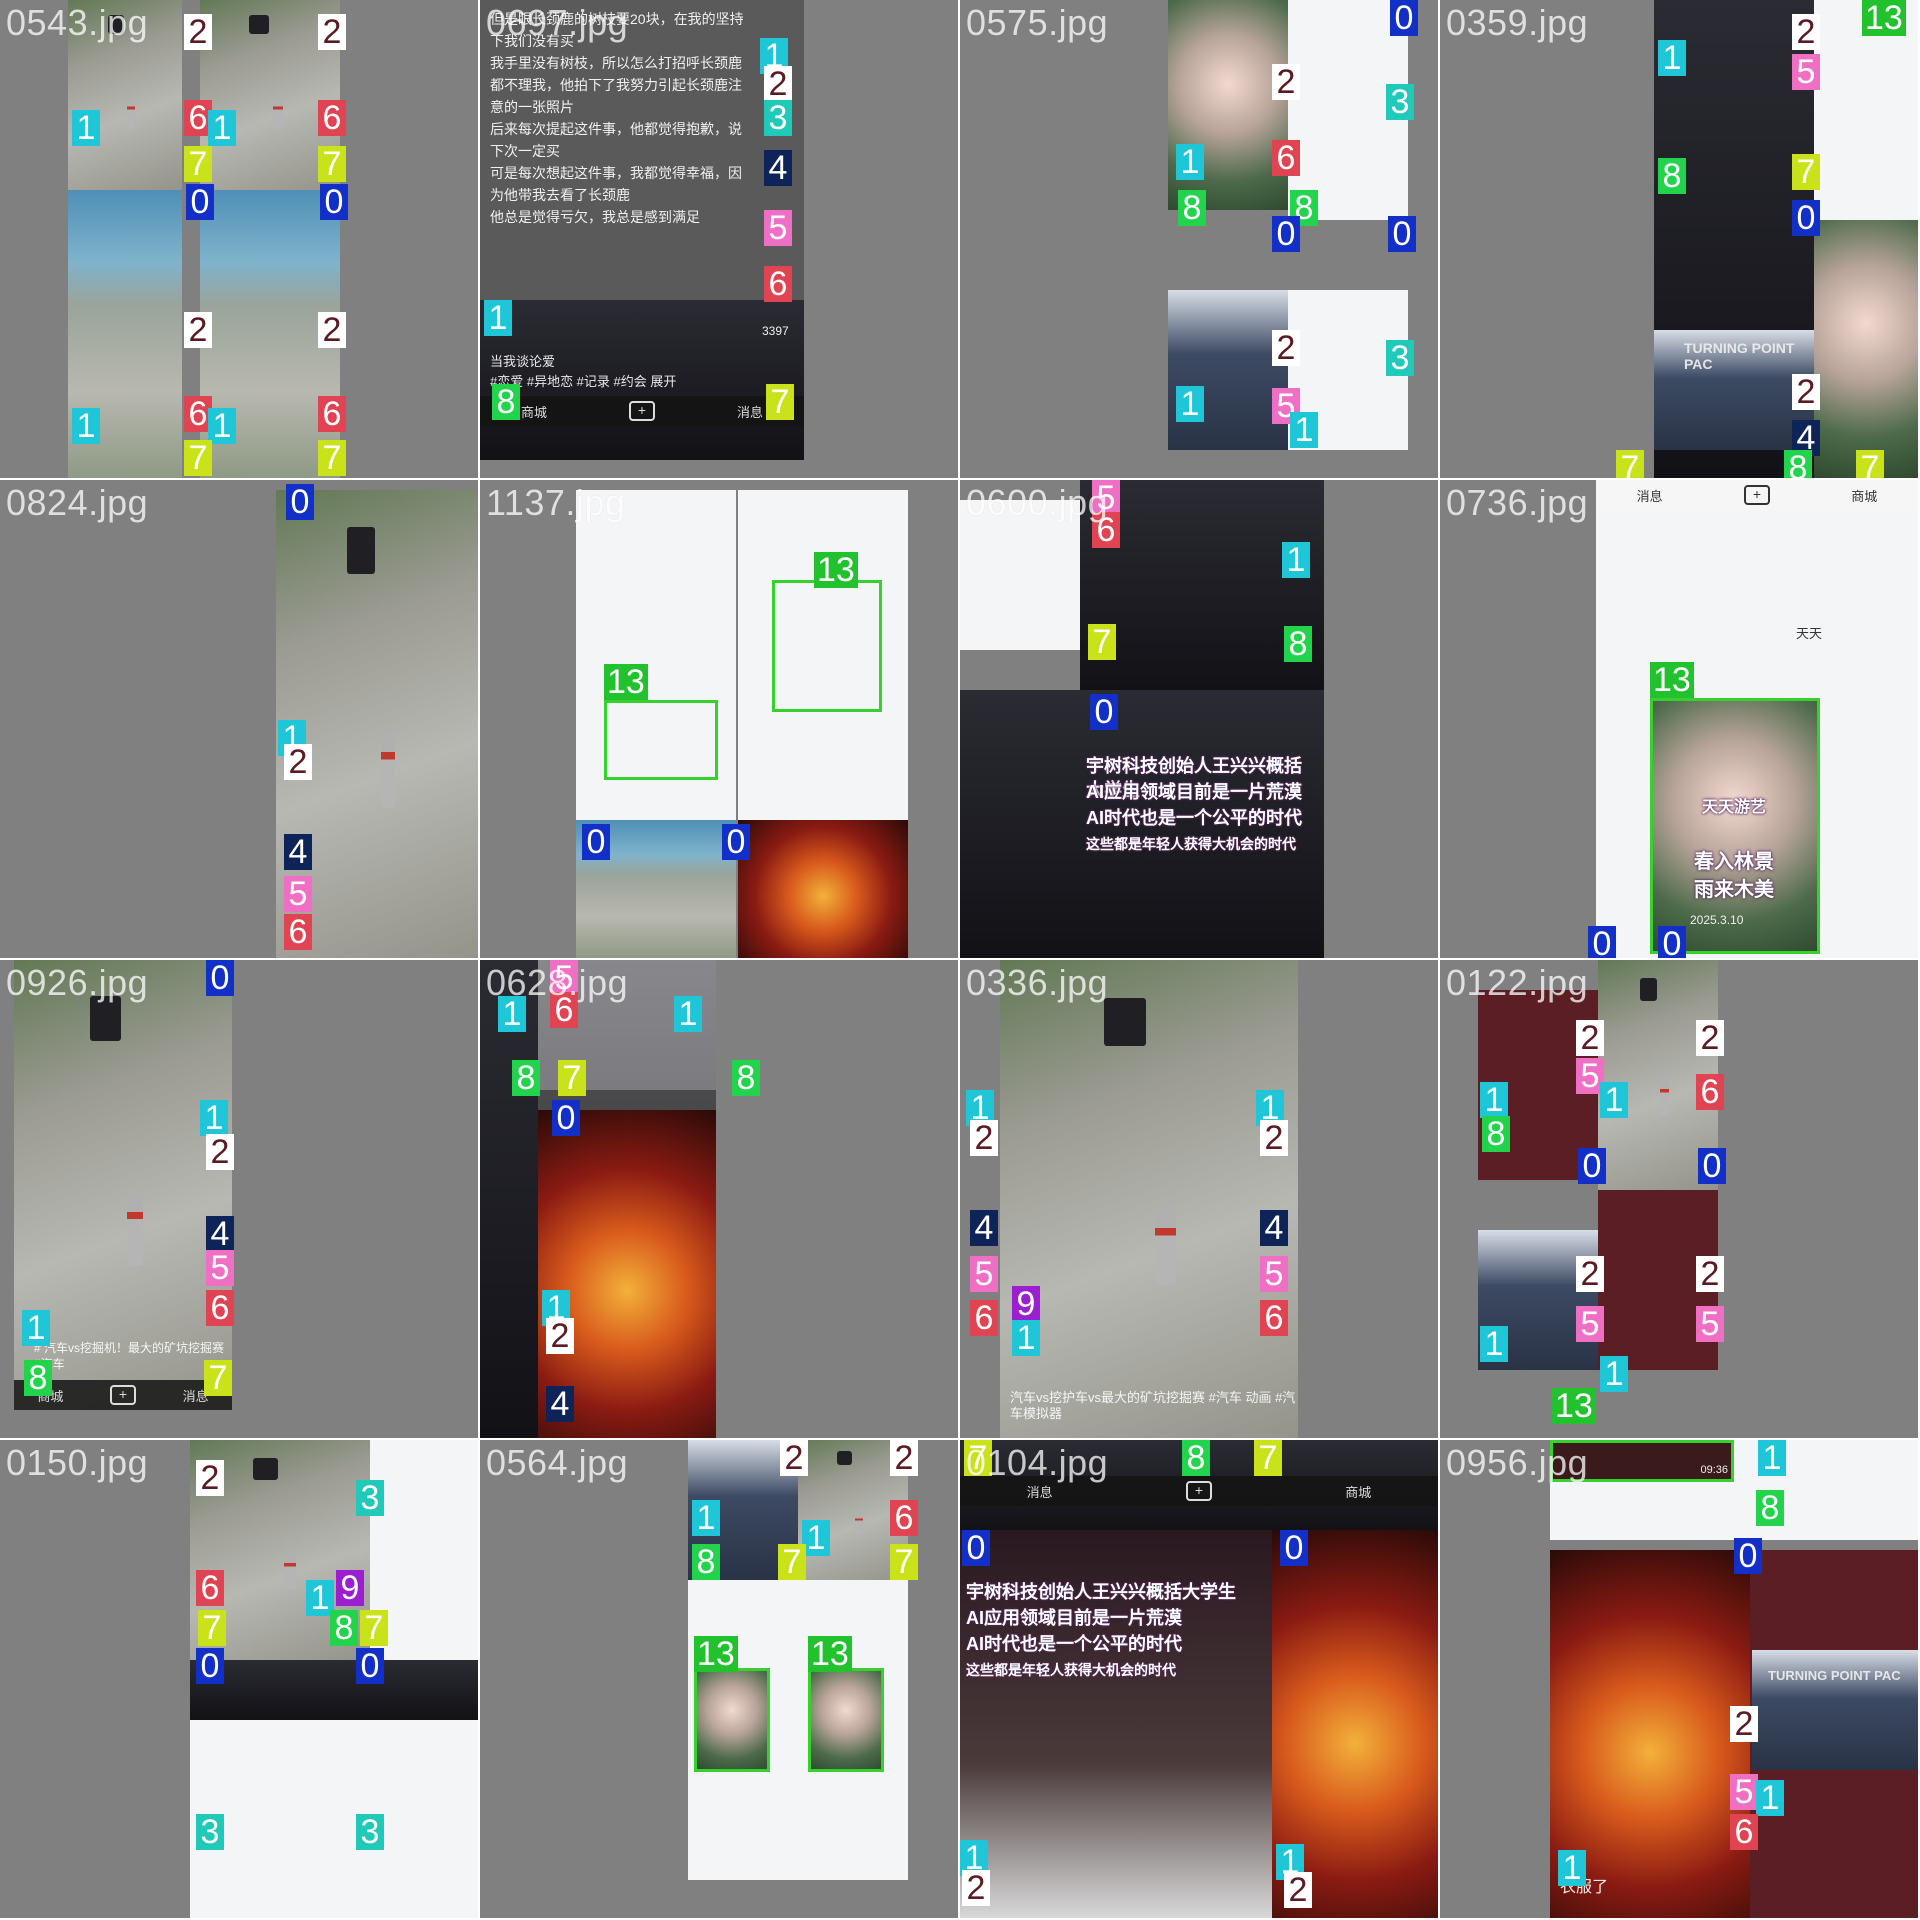  I want to click on label-badge: 3, so click(1400, 358).